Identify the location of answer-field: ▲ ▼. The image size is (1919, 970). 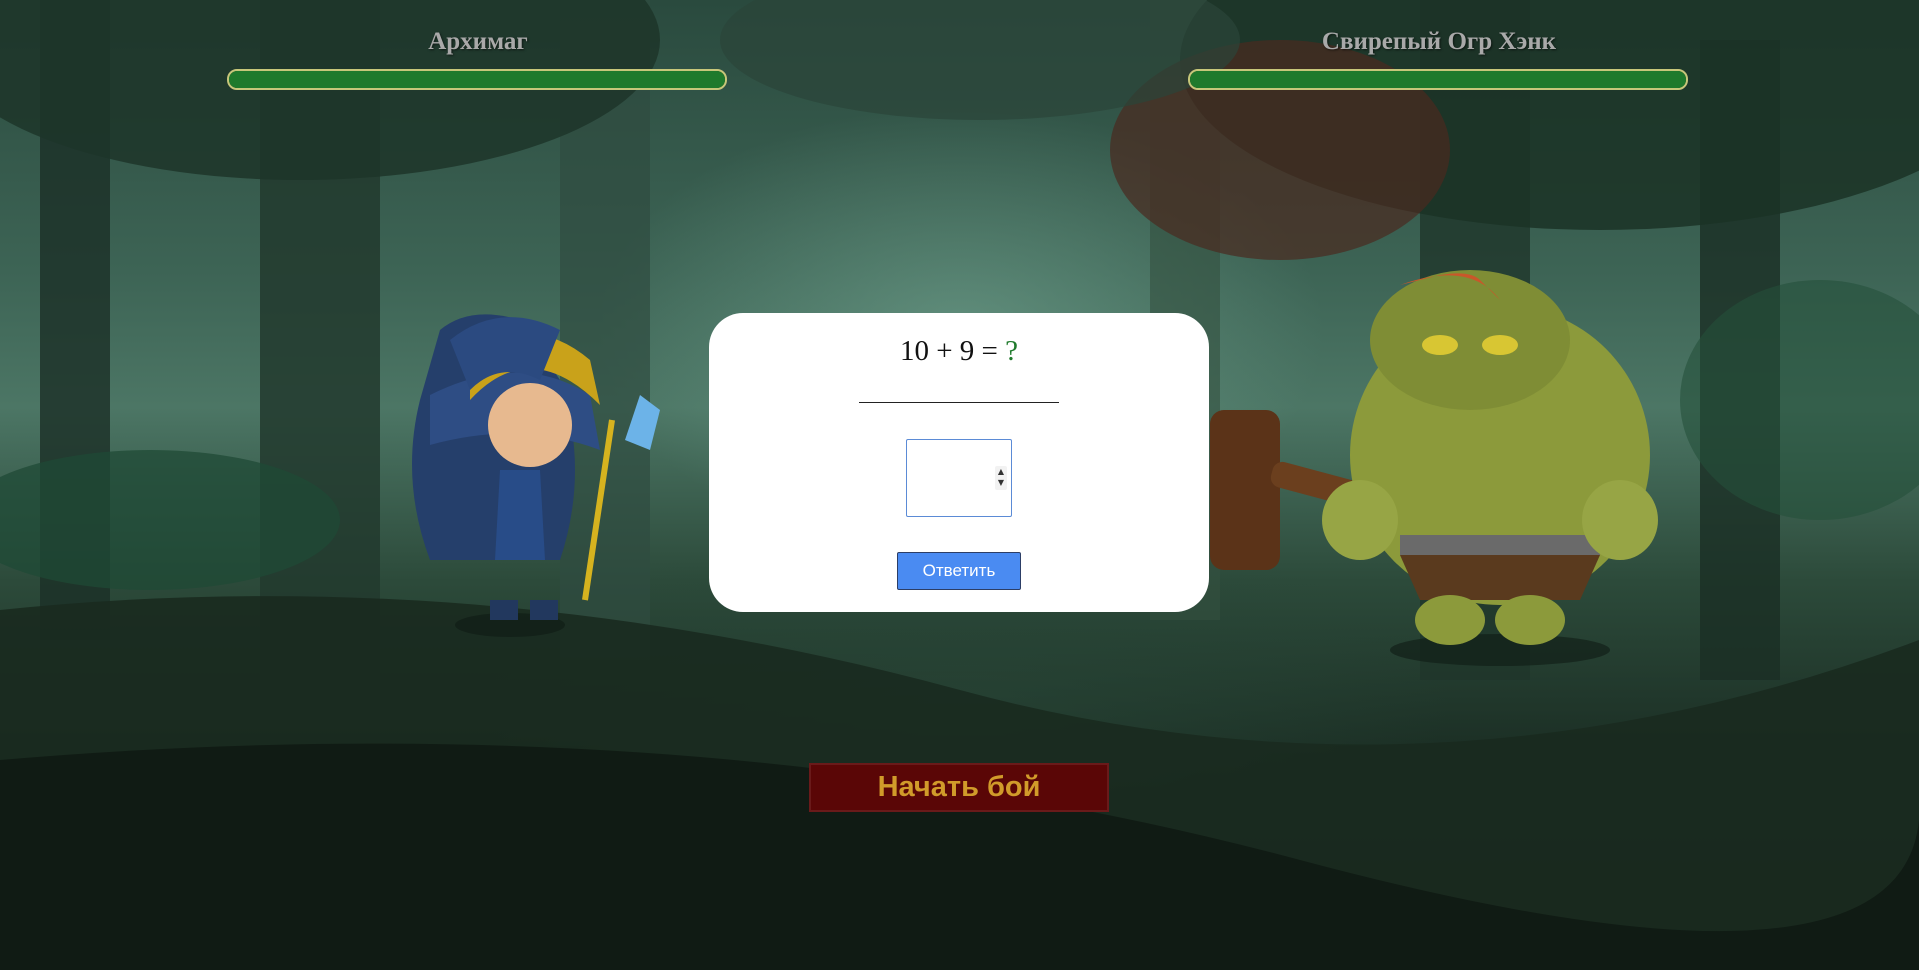
(959, 478).